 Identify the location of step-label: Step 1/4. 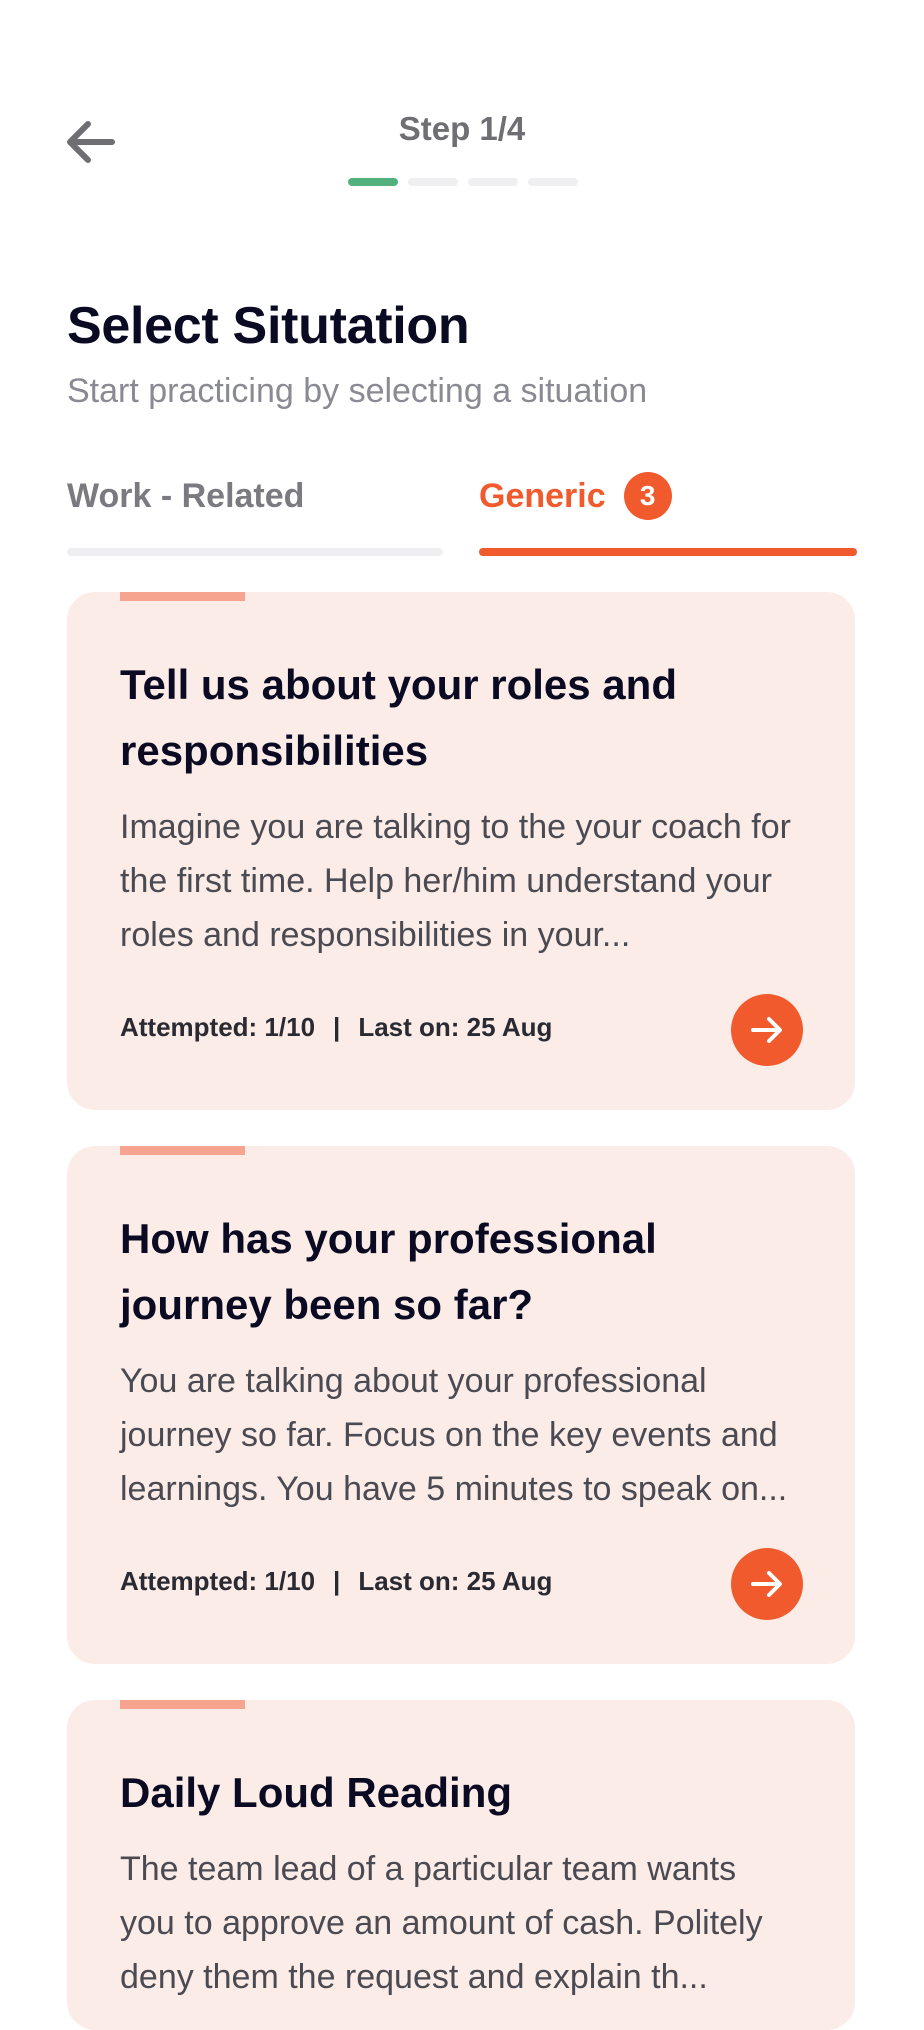
(462, 128).